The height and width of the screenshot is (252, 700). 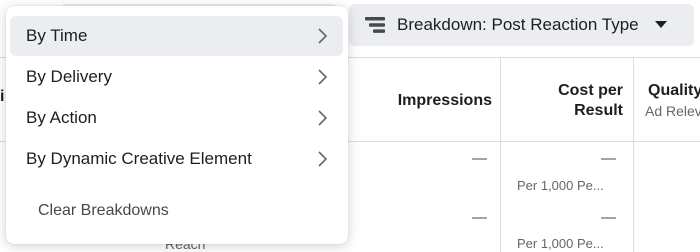 What do you see at coordinates (672, 111) in the screenshot?
I see `quality-subheader: Ad Relev` at bounding box center [672, 111].